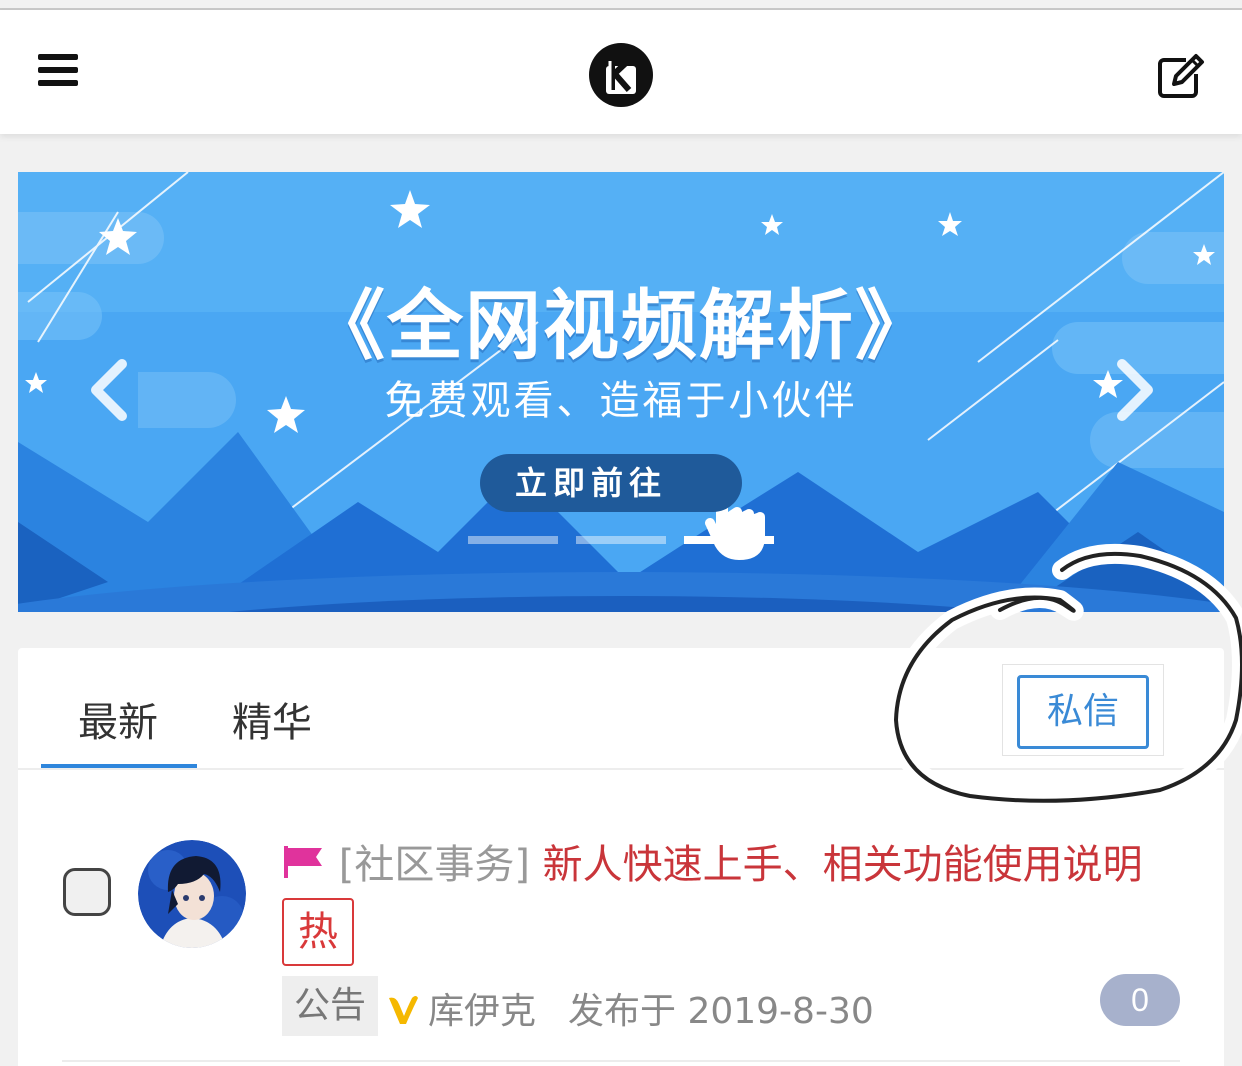 The width and height of the screenshot is (1242, 1066). I want to click on app-header, so click(621, 72).